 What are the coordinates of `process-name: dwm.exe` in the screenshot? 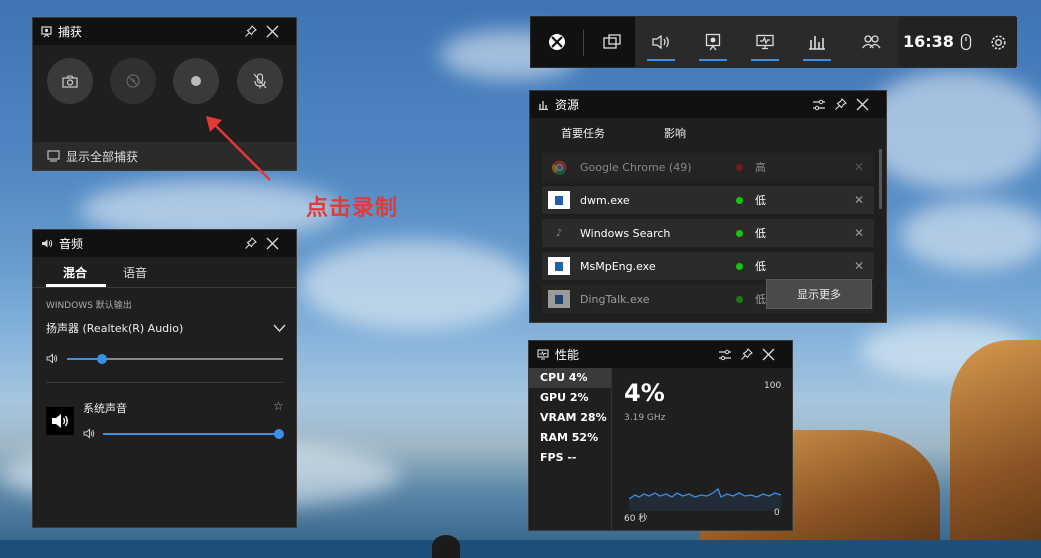 It's located at (605, 200).